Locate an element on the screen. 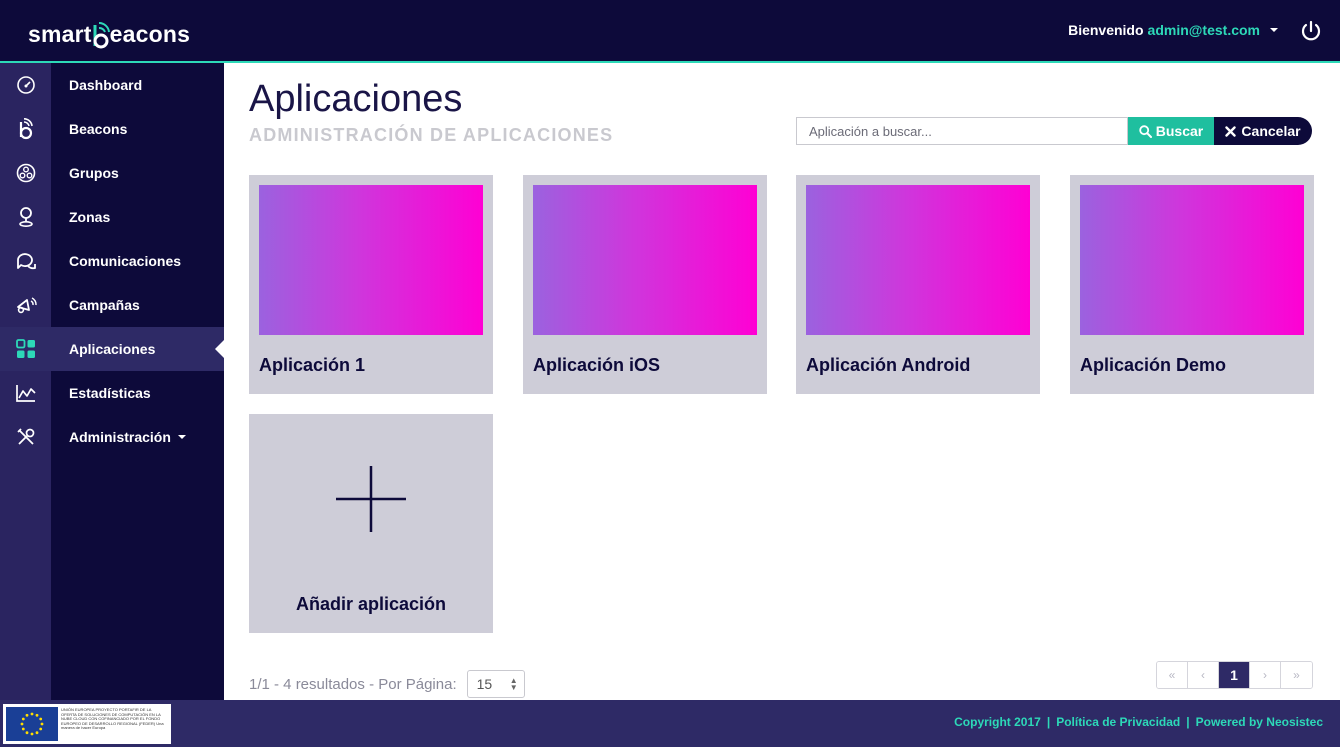 The image size is (1340, 747). page-title: Aplicaciones is located at coordinates (356, 99).